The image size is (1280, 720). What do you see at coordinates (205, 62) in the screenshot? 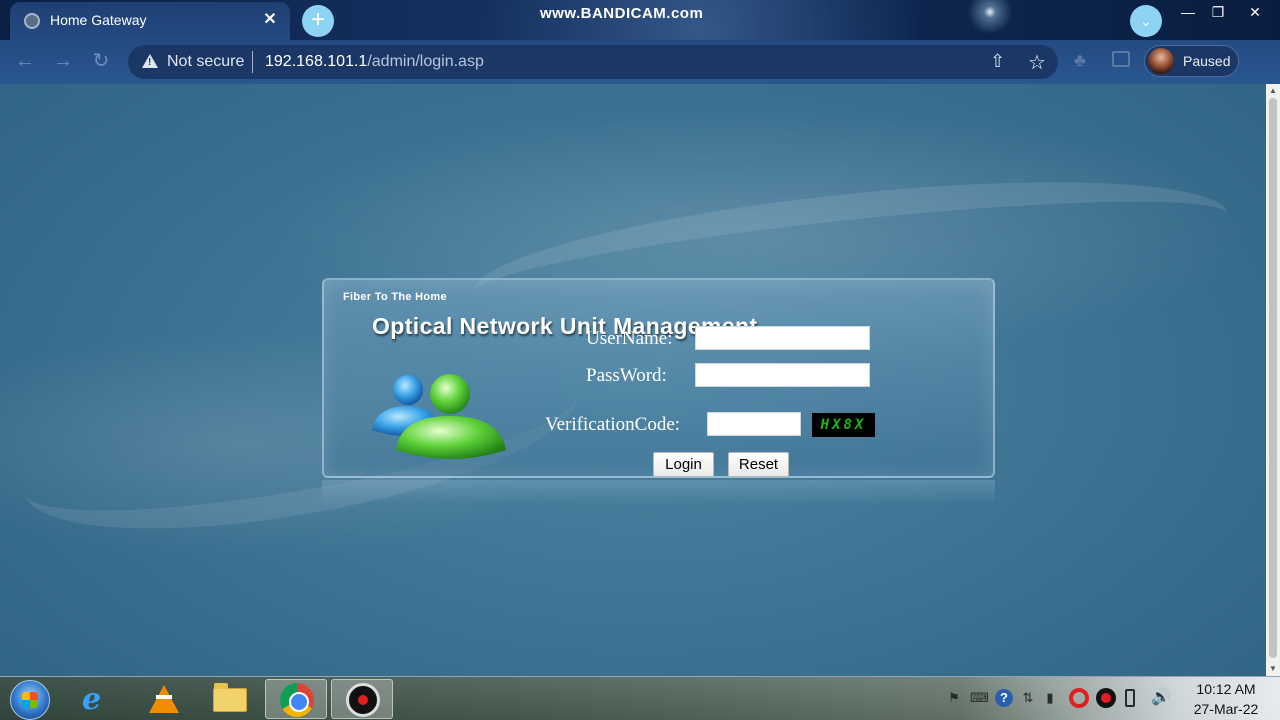
I see `security-label: Not secure` at bounding box center [205, 62].